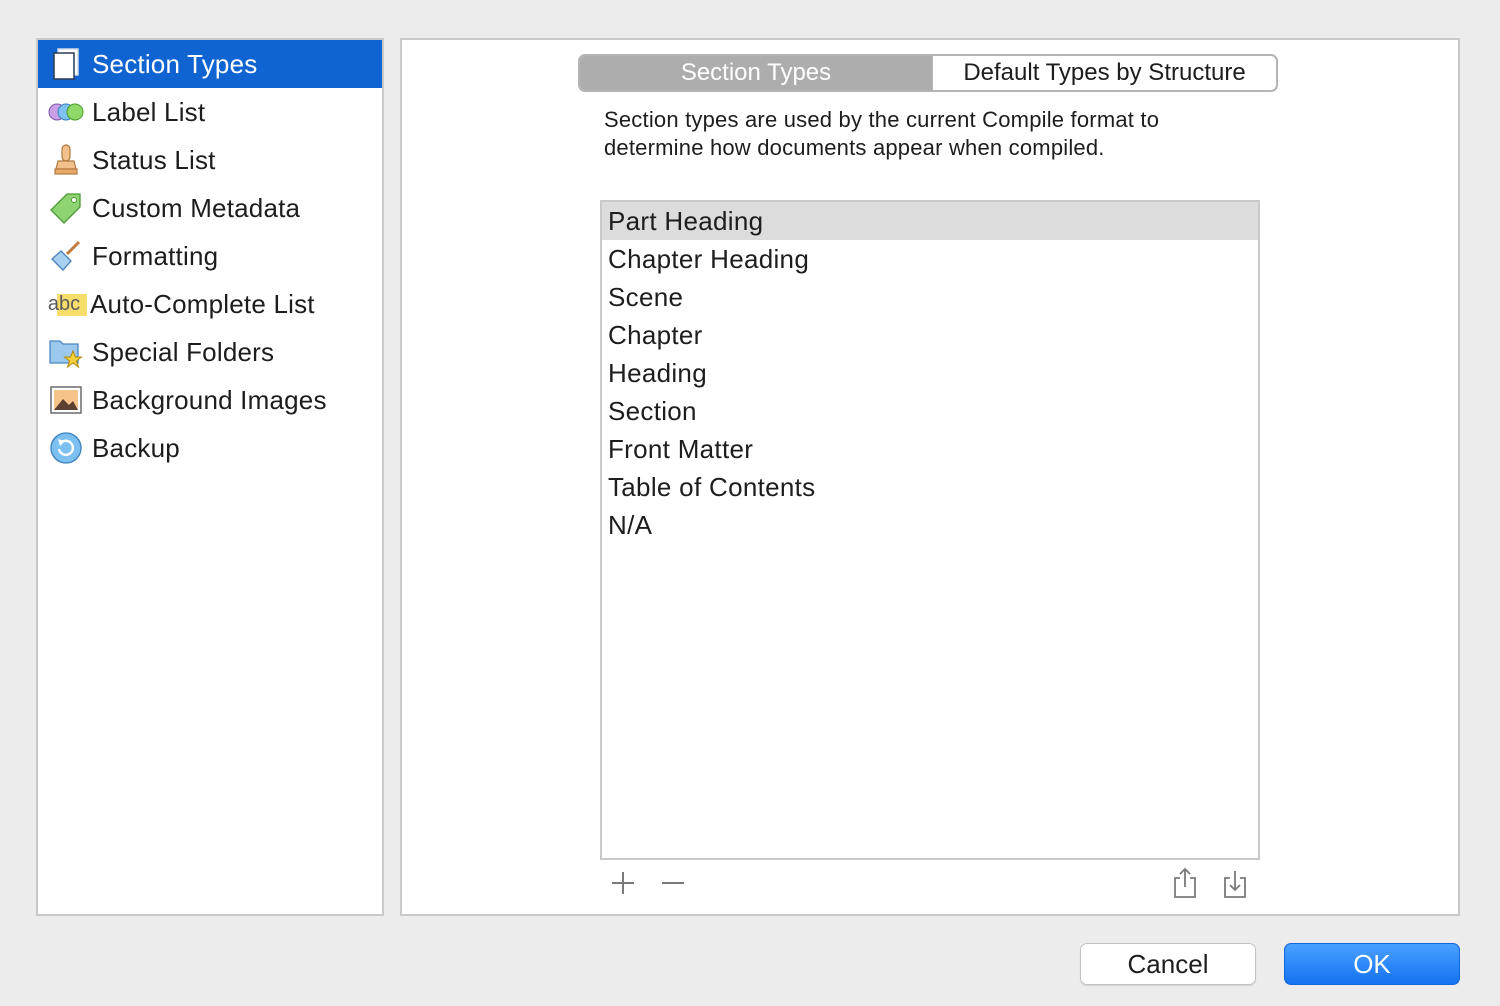 Image resolution: width=1500 pixels, height=1006 pixels. I want to click on tab-default-types-by-structure: Default Types by Structure, so click(1104, 73).